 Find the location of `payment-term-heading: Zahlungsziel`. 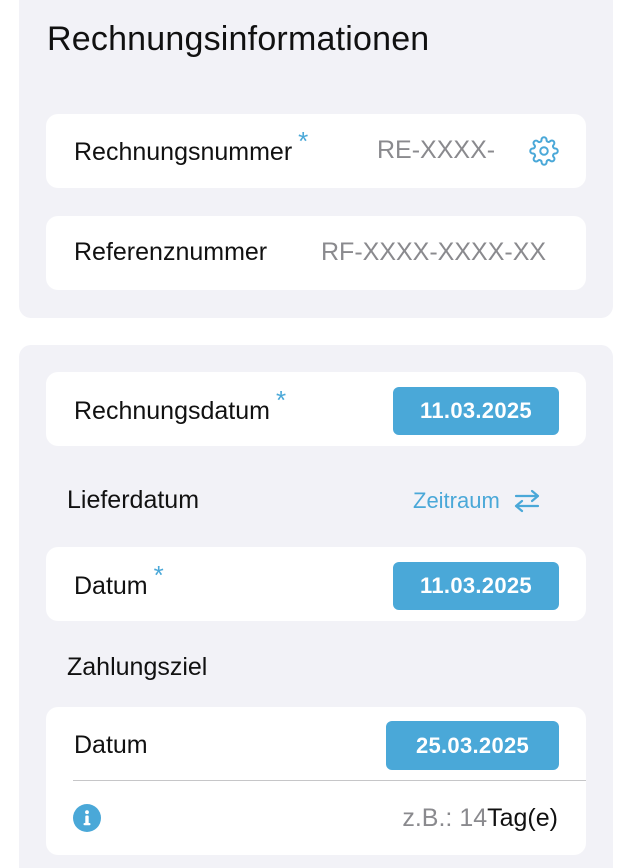

payment-term-heading: Zahlungsziel is located at coordinates (137, 667).